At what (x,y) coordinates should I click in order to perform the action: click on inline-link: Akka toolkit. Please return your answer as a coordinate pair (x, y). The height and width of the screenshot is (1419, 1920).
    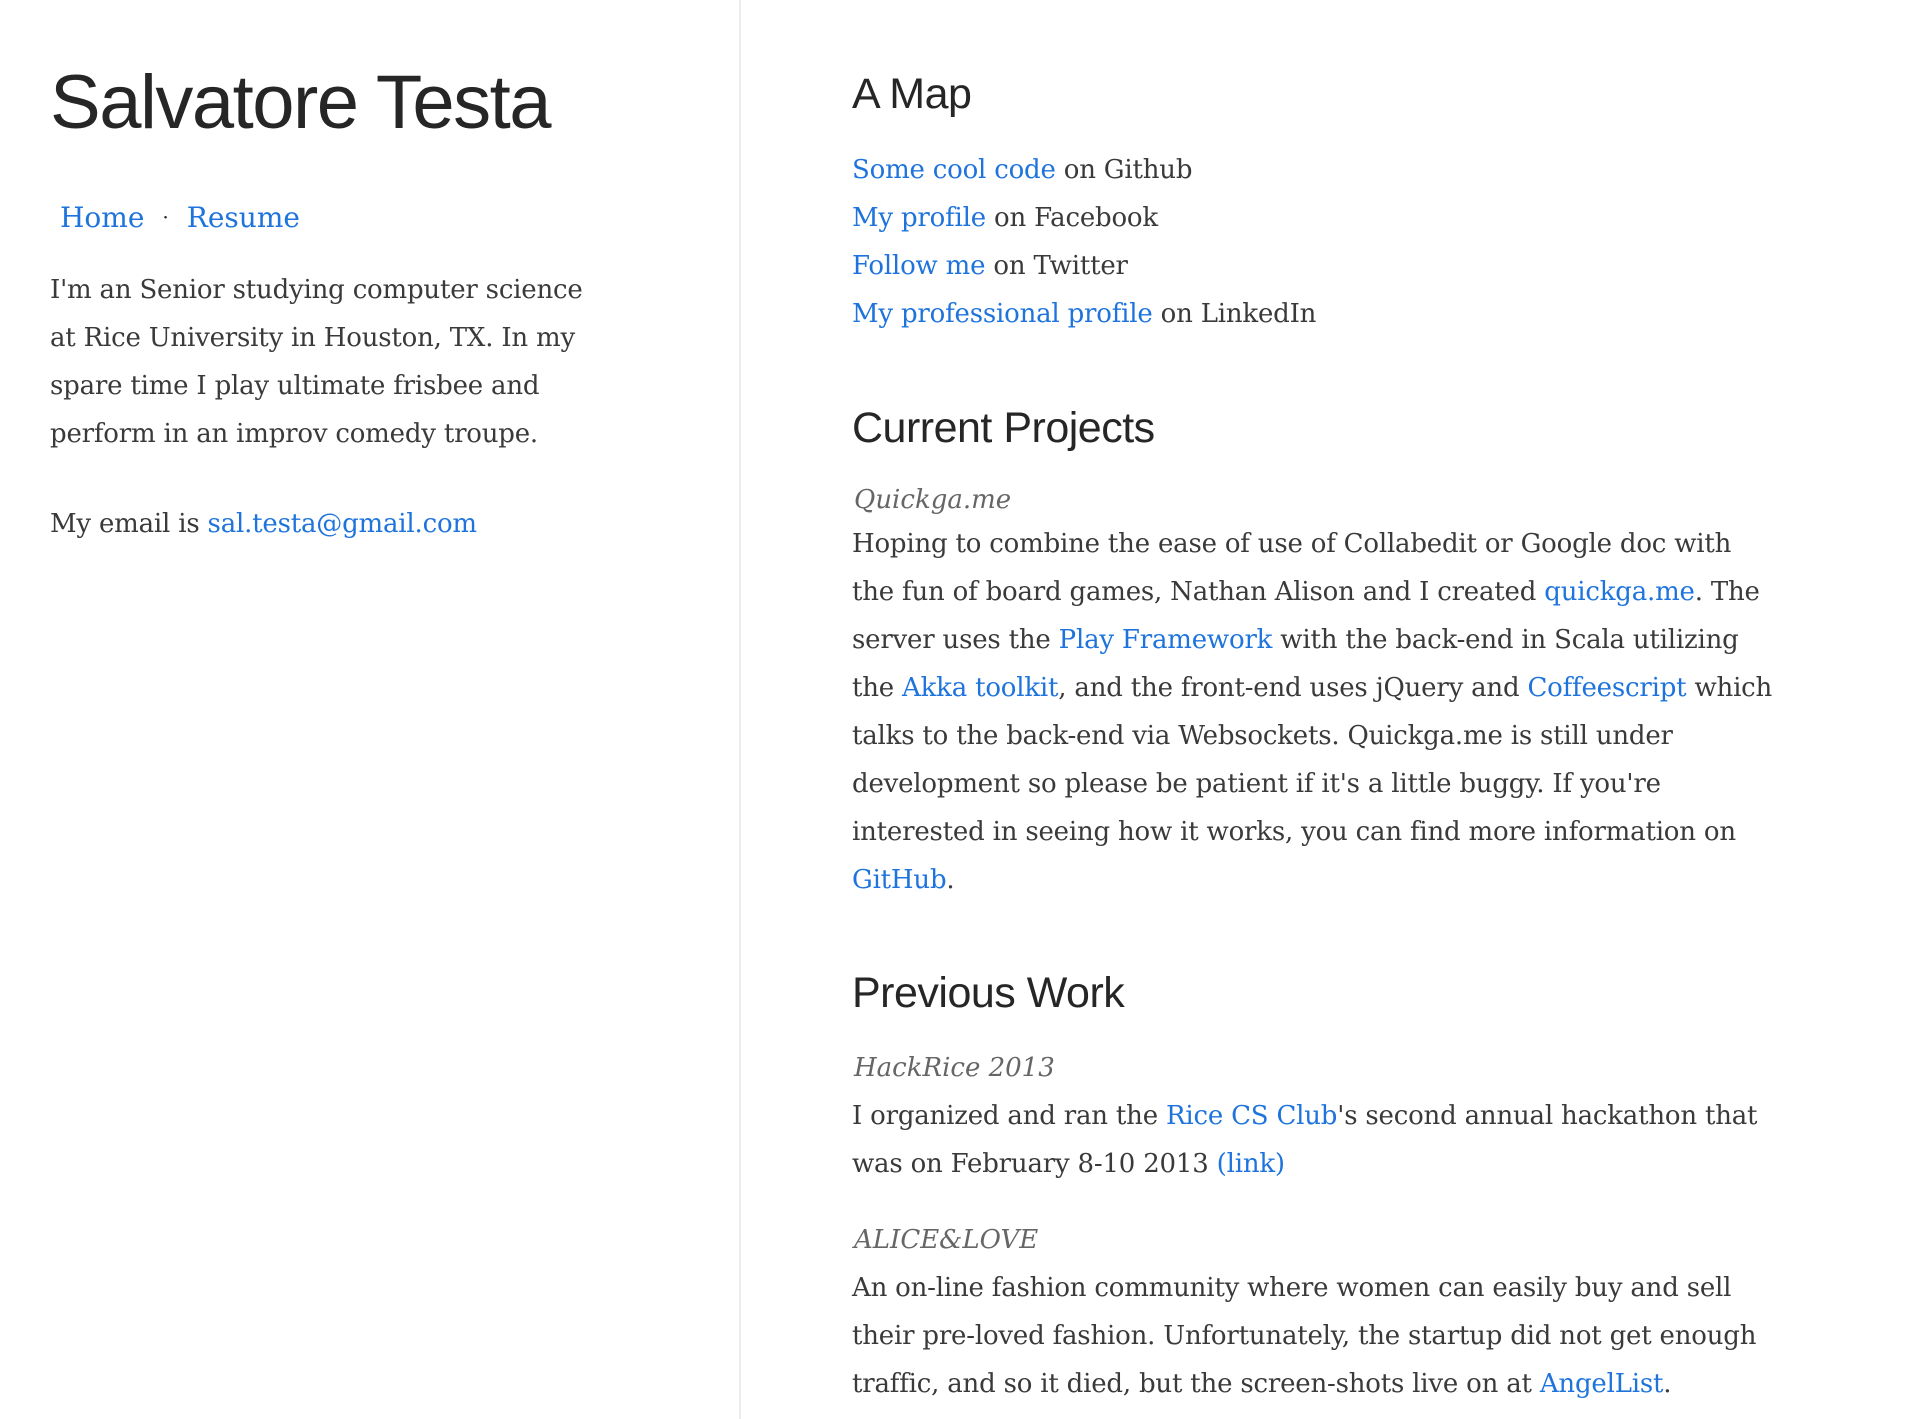
    Looking at the image, I should click on (980, 688).